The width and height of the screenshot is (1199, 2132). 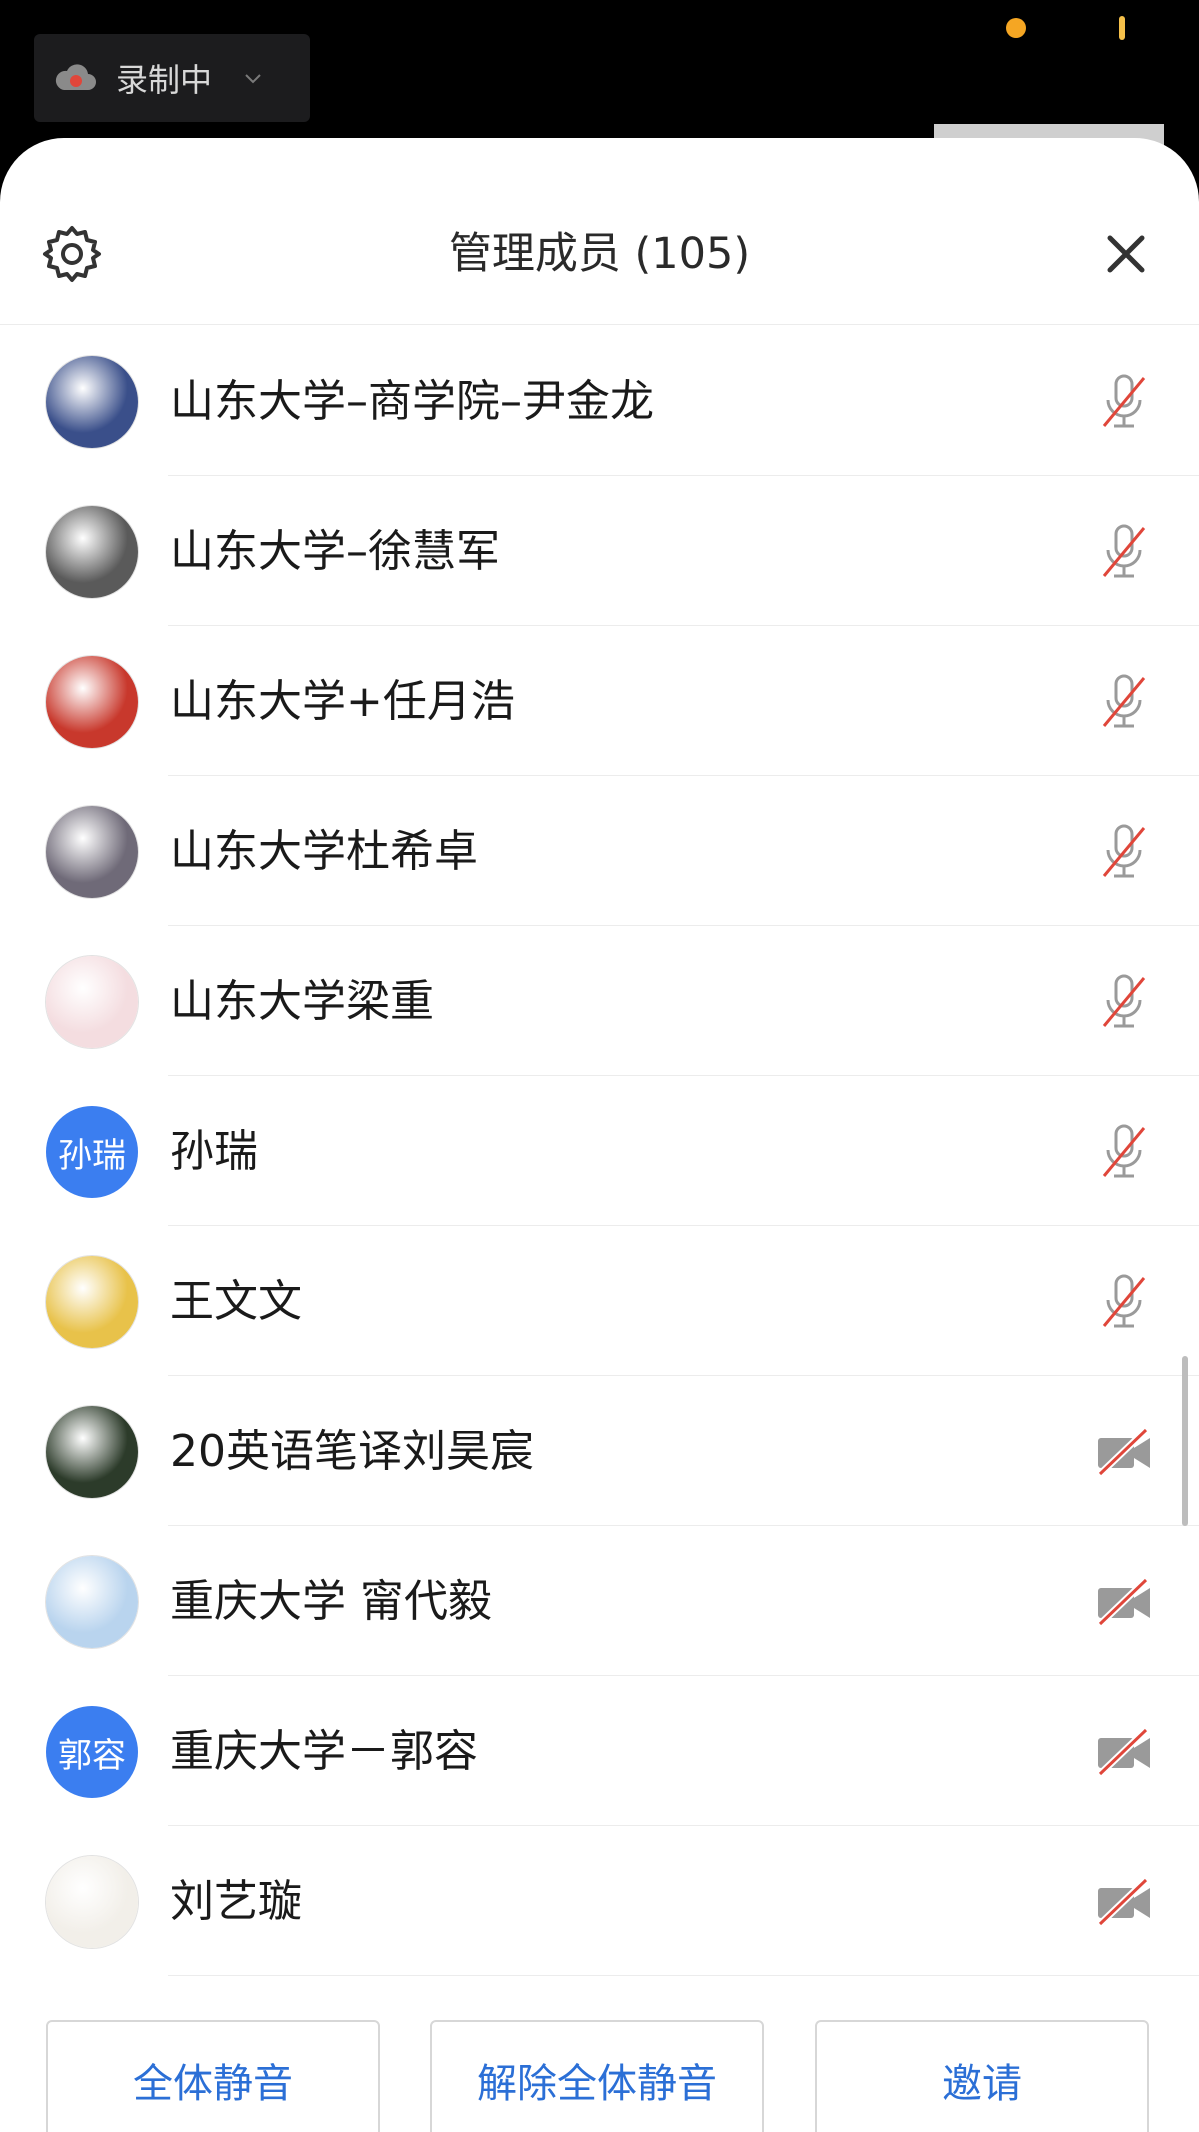 I want to click on member-name: 山东大学梁重, so click(x=302, y=1001).